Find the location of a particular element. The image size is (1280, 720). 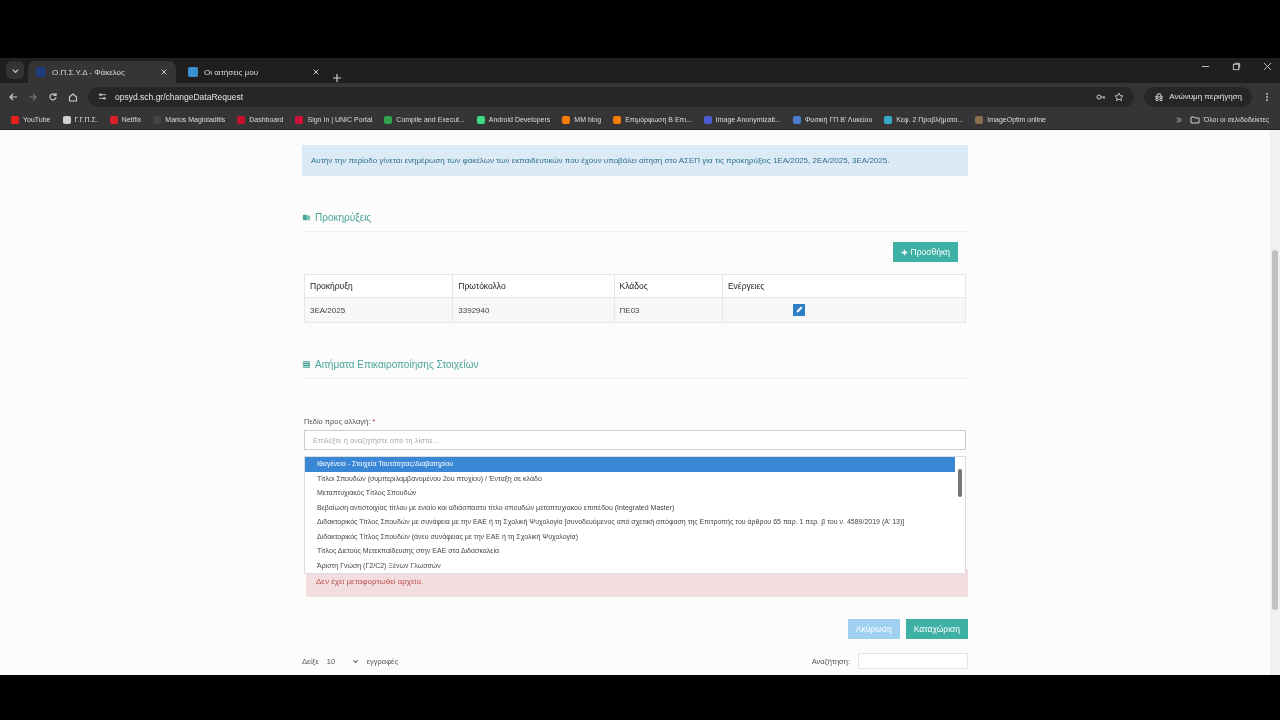

table-cell: 3392940 is located at coordinates (533, 310).